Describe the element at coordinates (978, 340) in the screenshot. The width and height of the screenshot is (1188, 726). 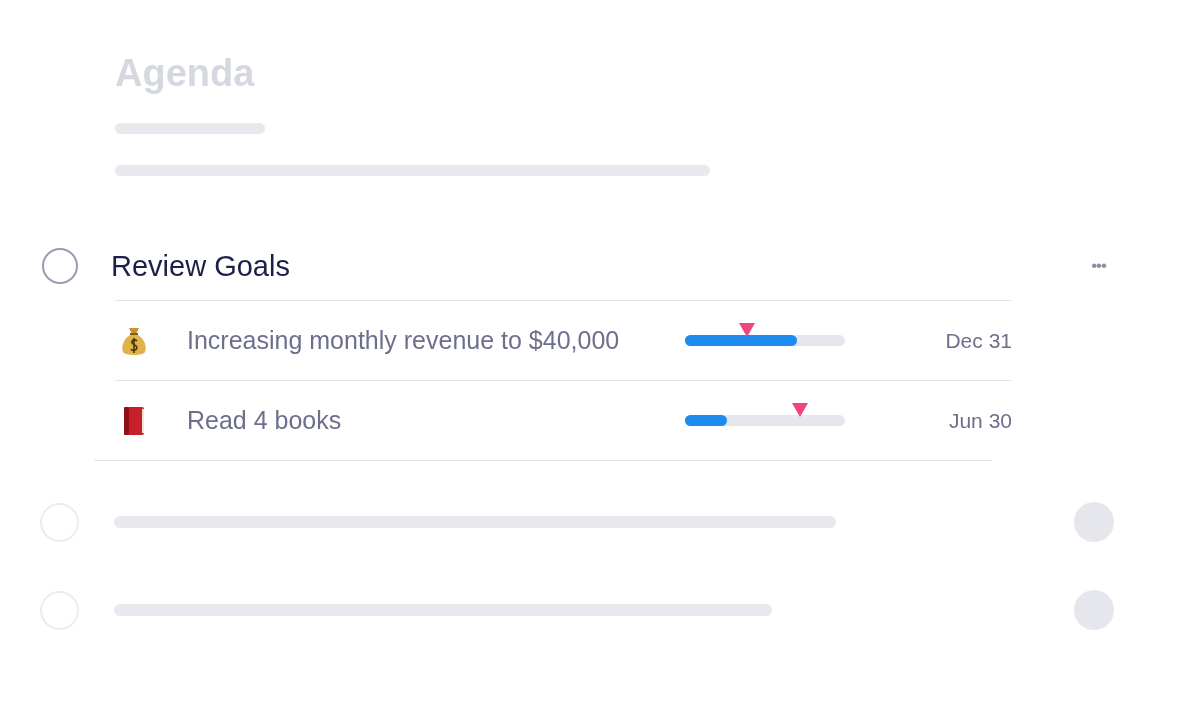
I see `due-date: Dec 31` at that location.